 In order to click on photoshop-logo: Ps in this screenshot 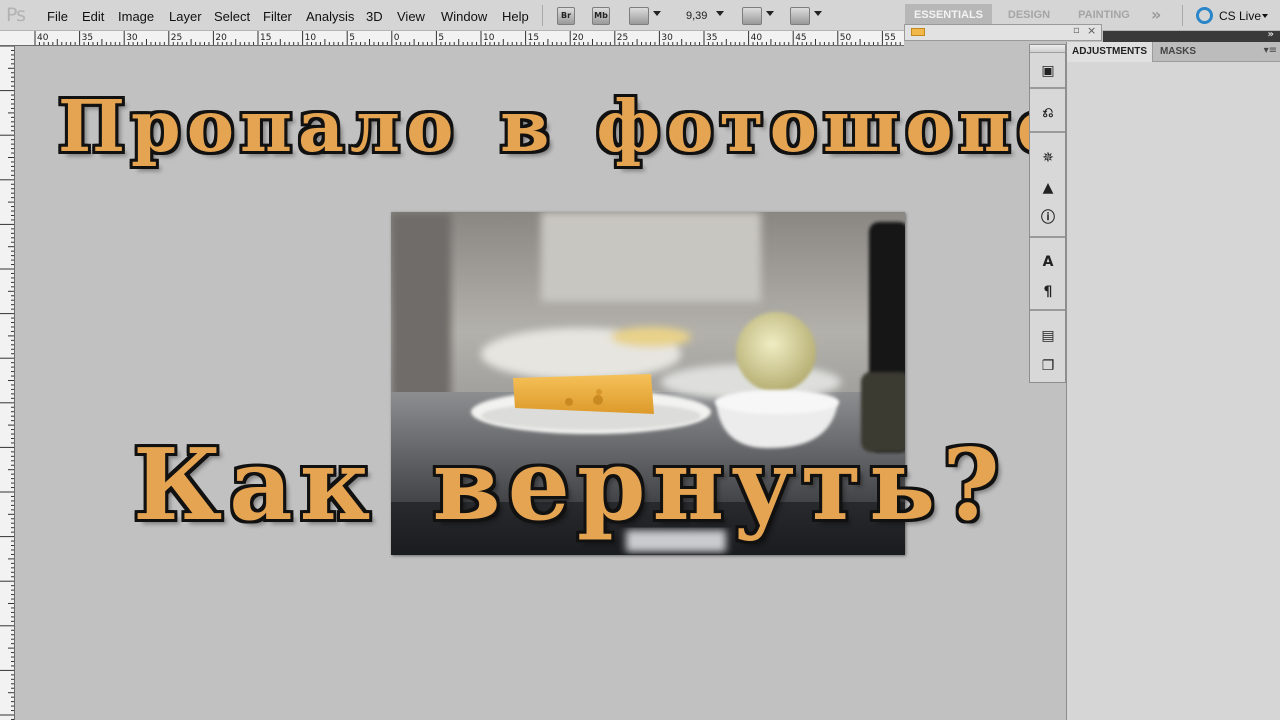, I will do `click(16, 15)`.